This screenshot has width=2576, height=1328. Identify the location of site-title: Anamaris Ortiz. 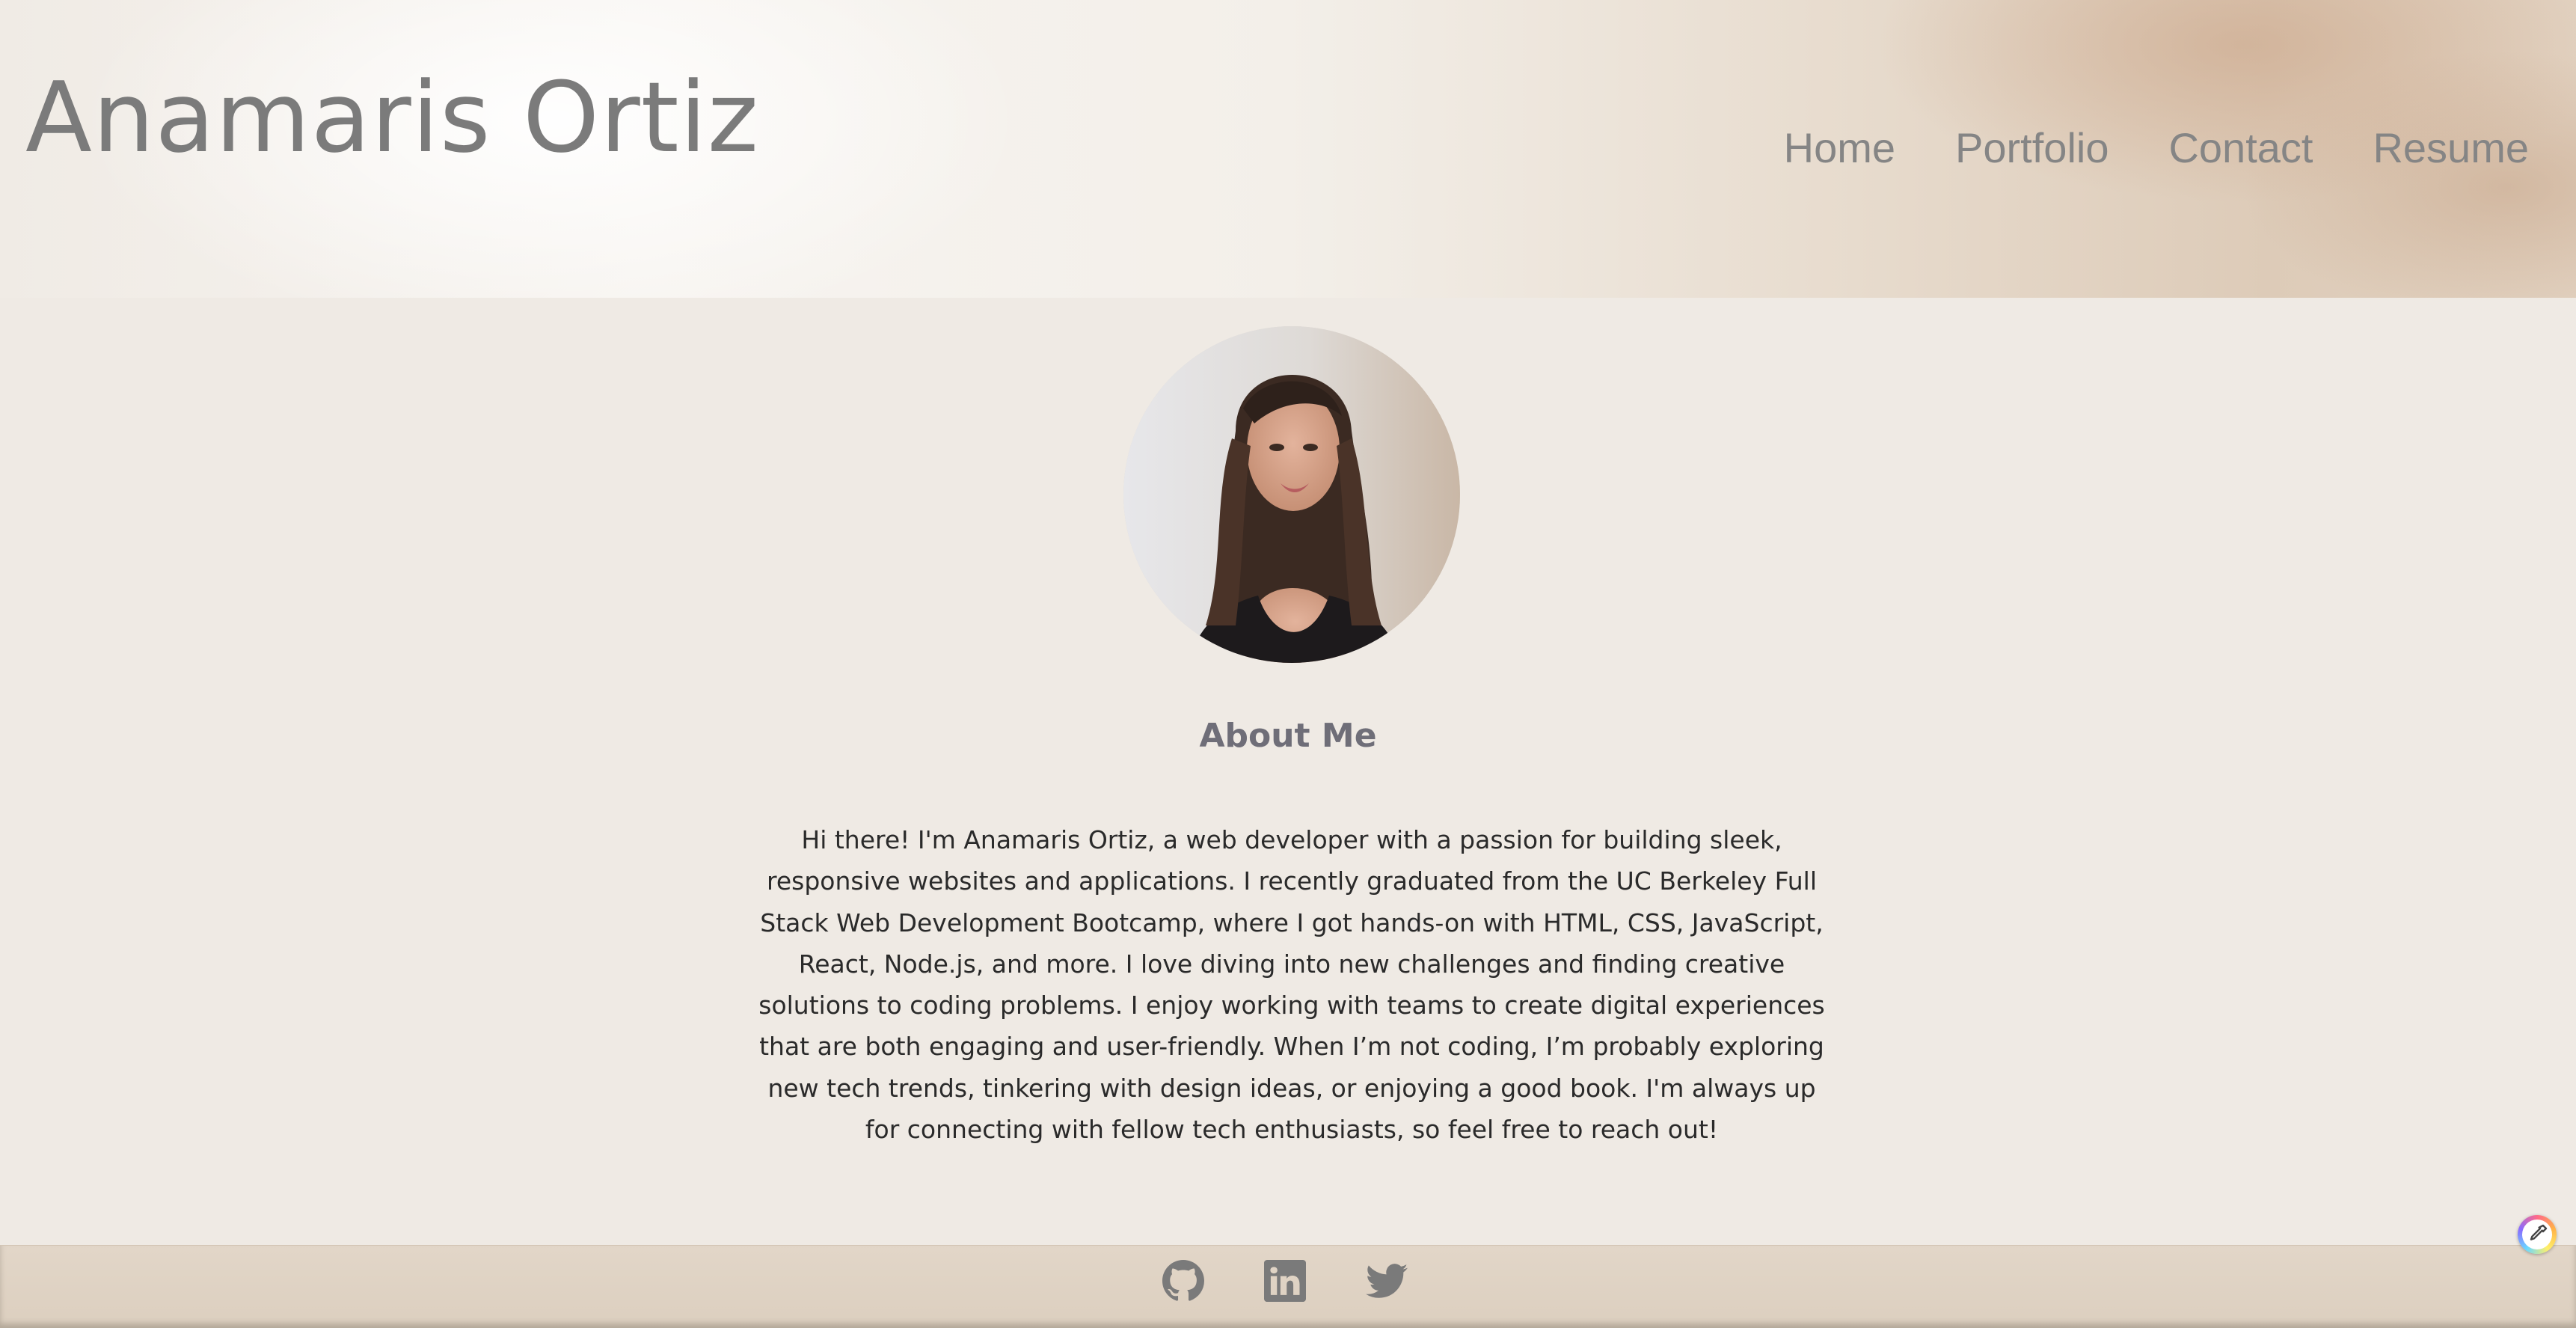
(392, 118).